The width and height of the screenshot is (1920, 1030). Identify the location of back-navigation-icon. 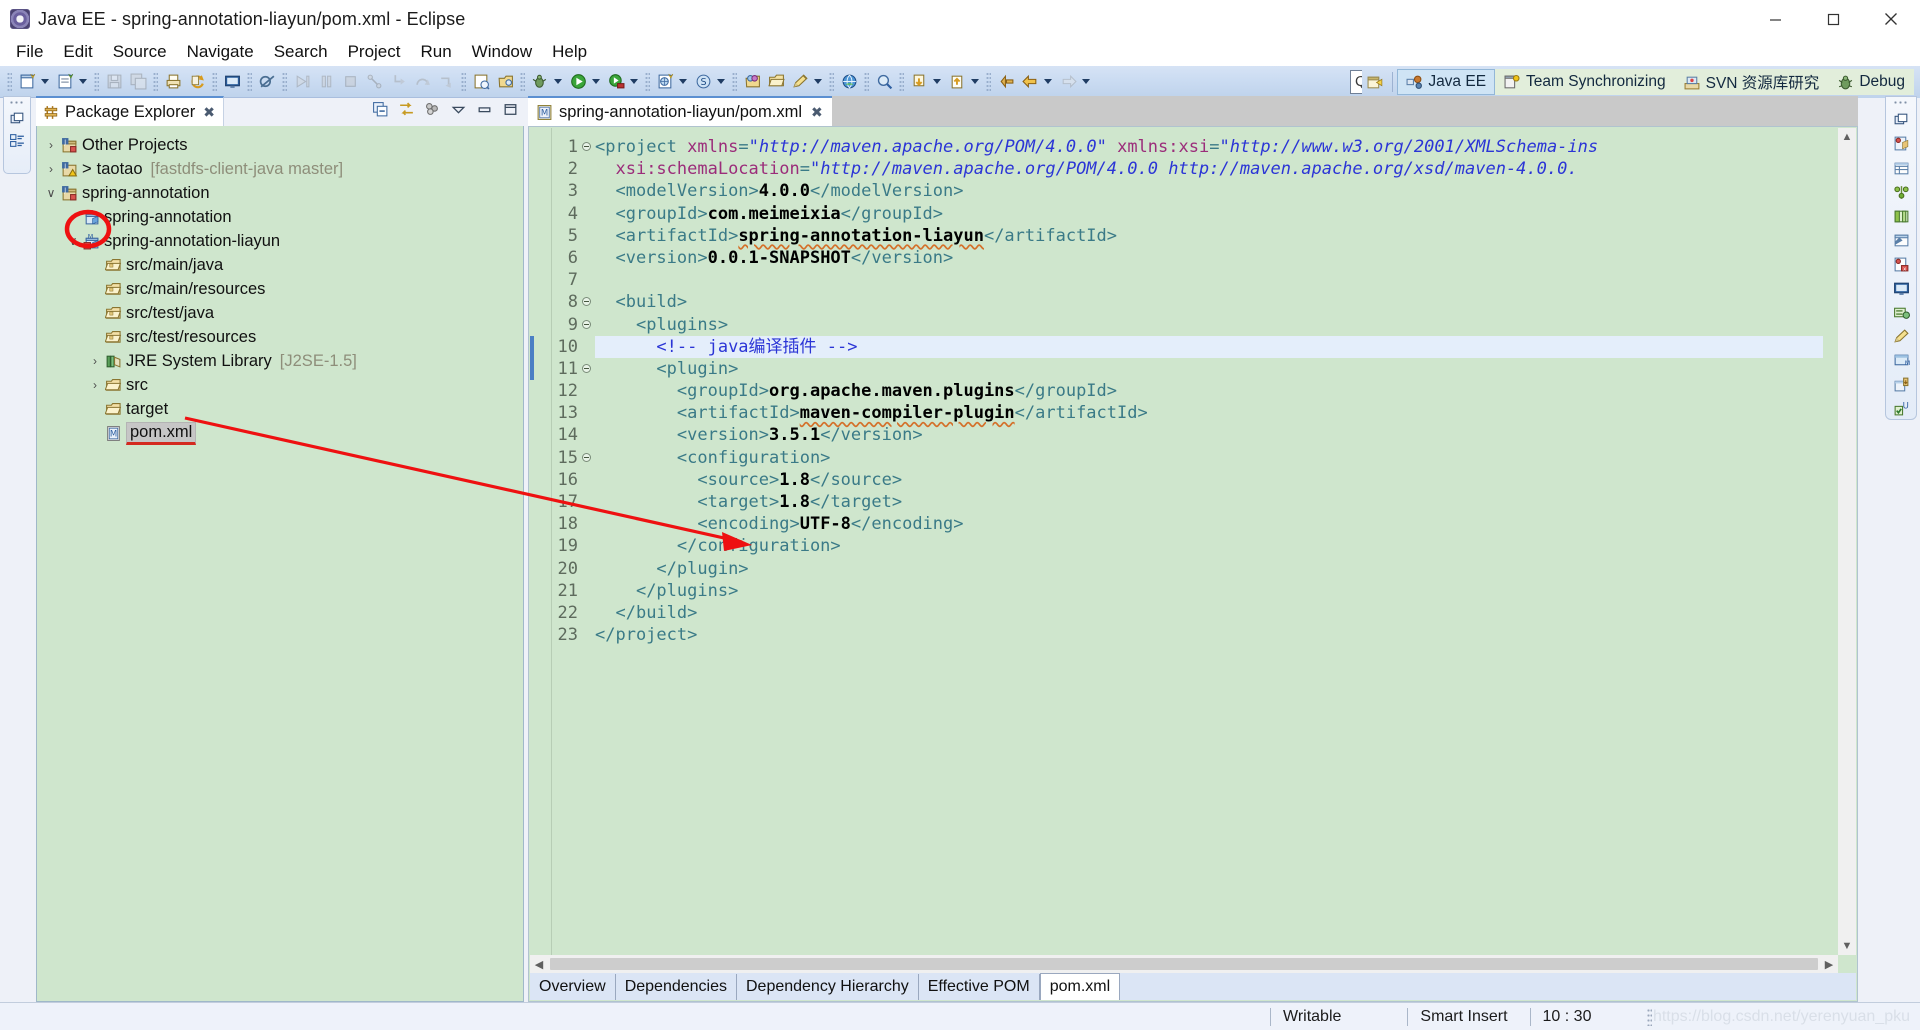
(1030, 82).